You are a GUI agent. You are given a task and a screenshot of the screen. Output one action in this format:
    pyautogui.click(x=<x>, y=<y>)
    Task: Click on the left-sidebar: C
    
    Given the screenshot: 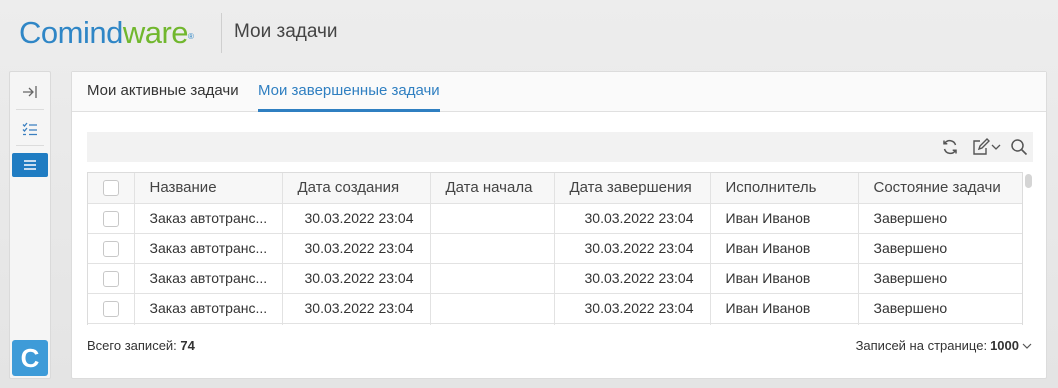 What is the action you would take?
    pyautogui.click(x=30, y=225)
    